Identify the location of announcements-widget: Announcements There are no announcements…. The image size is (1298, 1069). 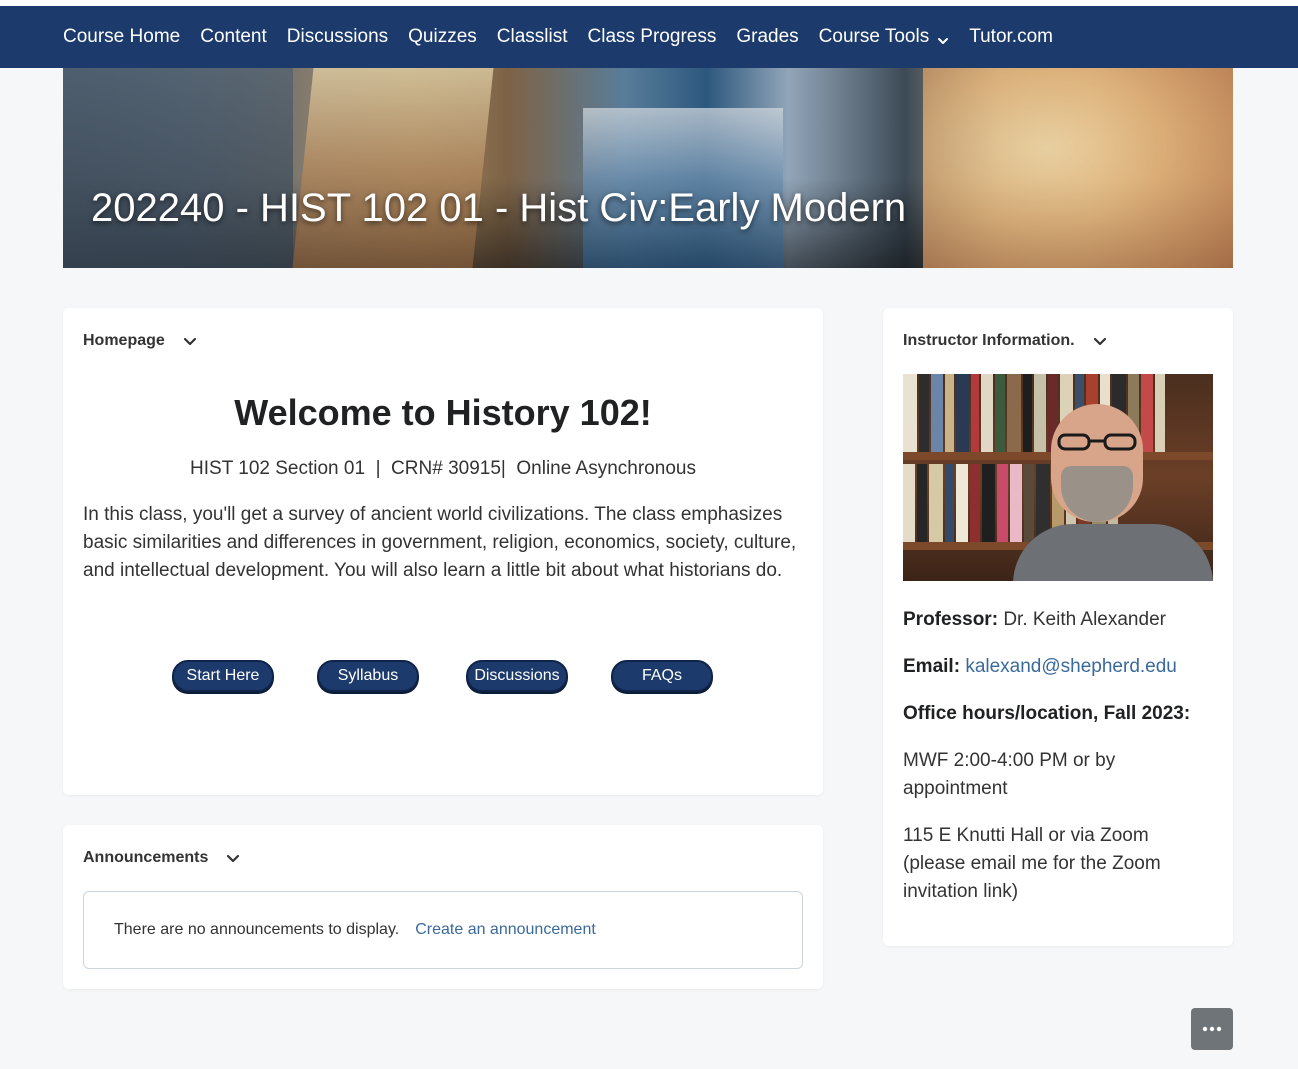
(443, 907).